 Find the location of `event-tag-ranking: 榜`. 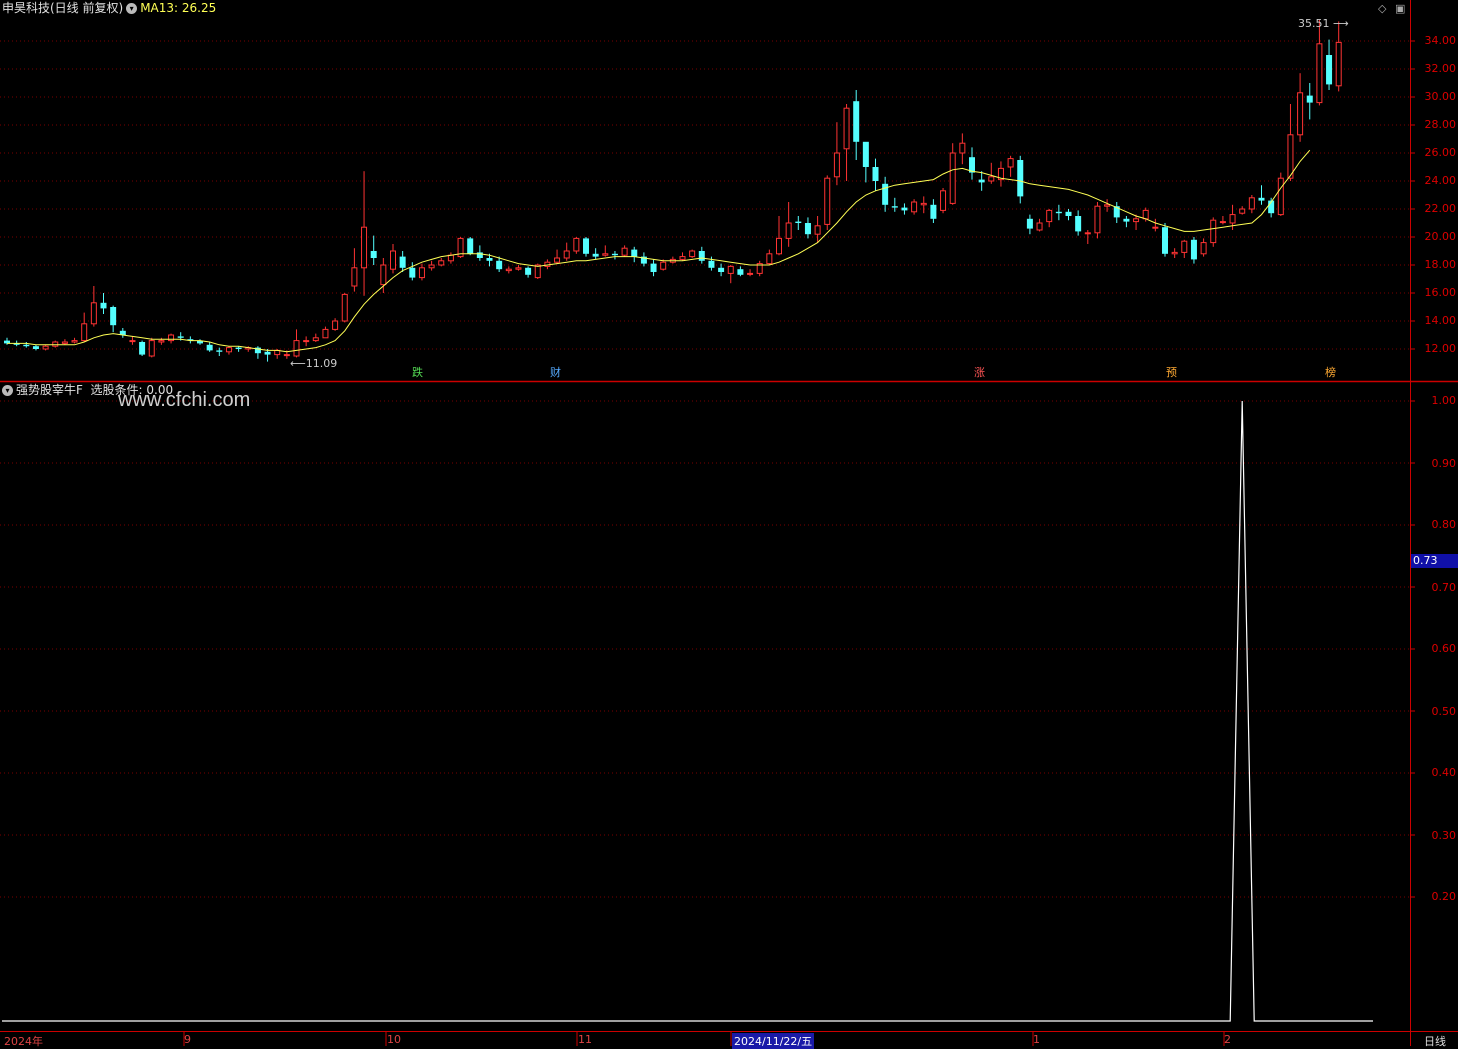

event-tag-ranking: 榜 is located at coordinates (1330, 373).